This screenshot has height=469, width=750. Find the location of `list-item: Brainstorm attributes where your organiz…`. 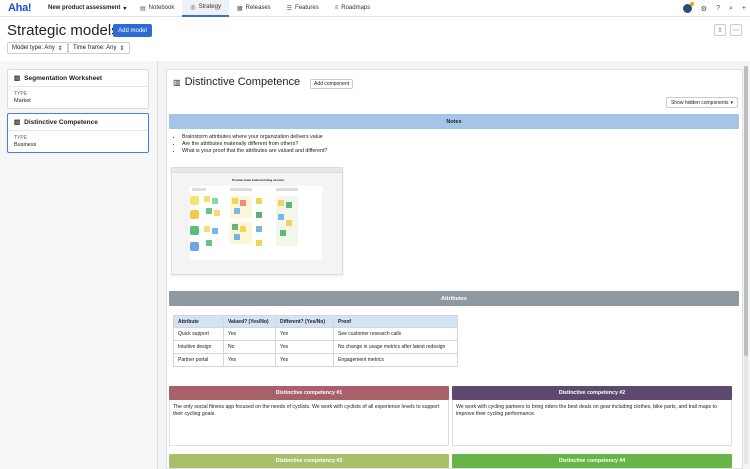

list-item: Brainstorm attributes where your organiz… is located at coordinates (464, 137).